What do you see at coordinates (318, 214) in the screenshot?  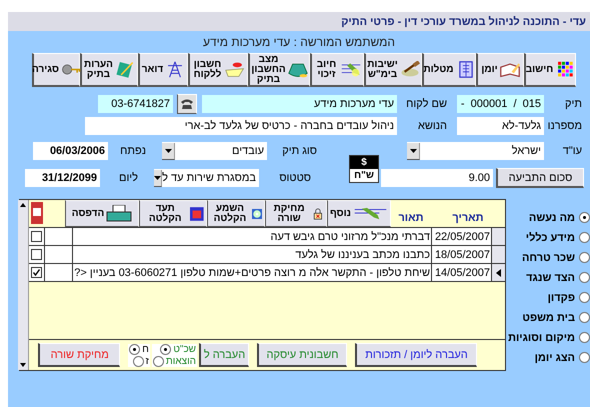 I see `padlock-icon` at bounding box center [318, 214].